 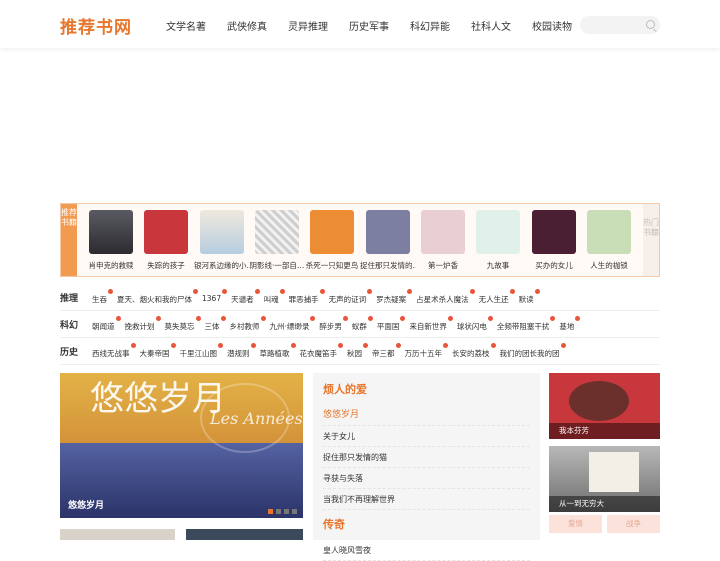 What do you see at coordinates (69, 353) in the screenshot?
I see `tag-row-heading: 历史` at bounding box center [69, 353].